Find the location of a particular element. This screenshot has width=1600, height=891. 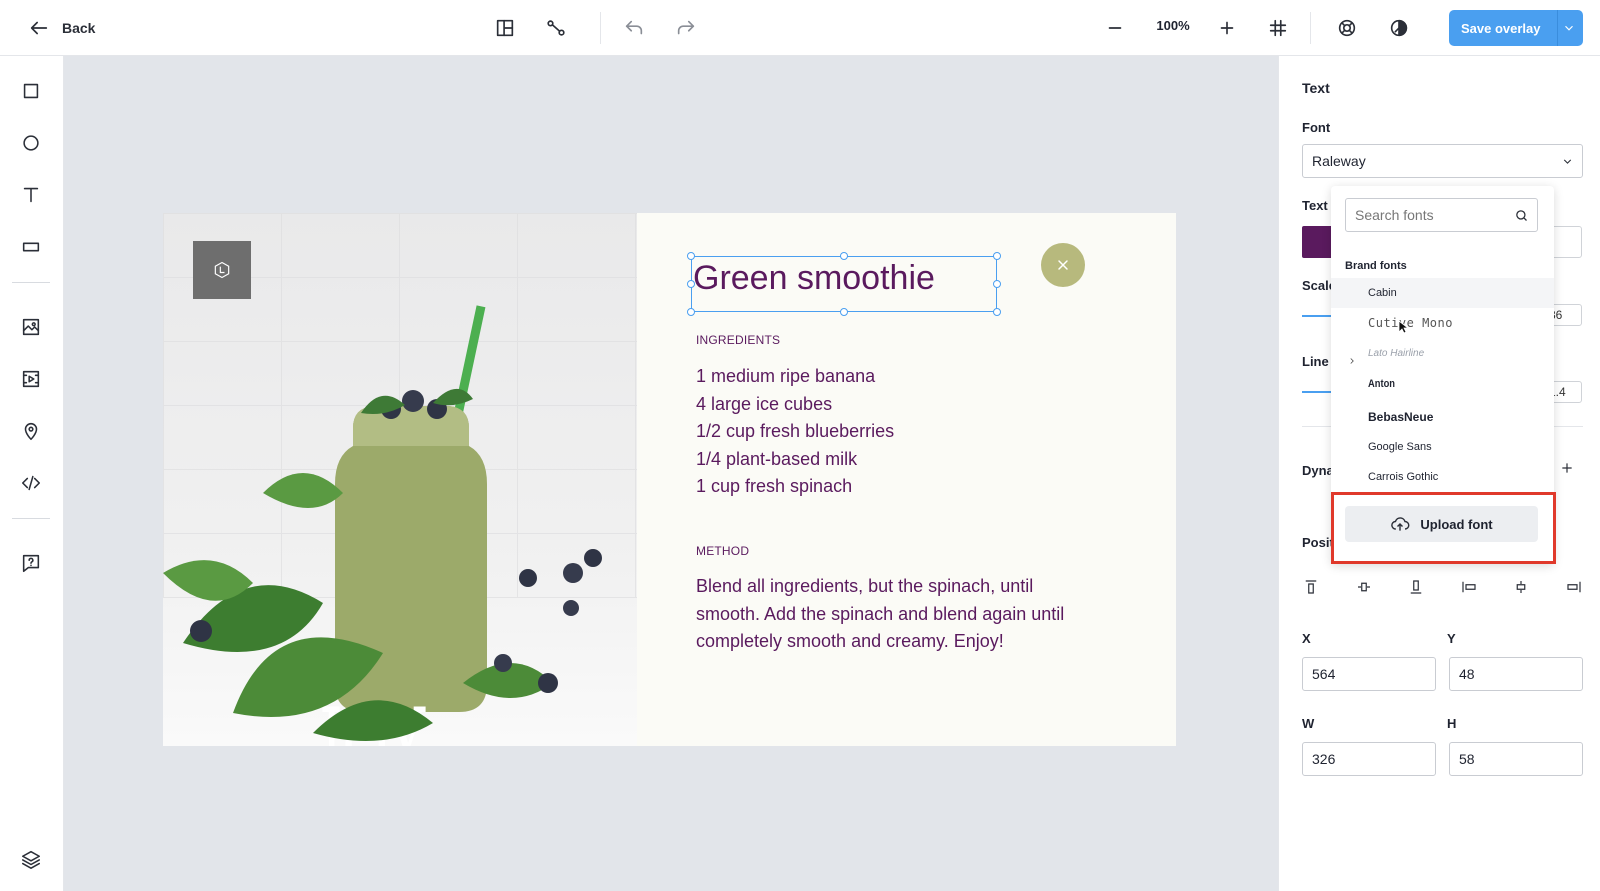

bar-tool is located at coordinates (31, 247).